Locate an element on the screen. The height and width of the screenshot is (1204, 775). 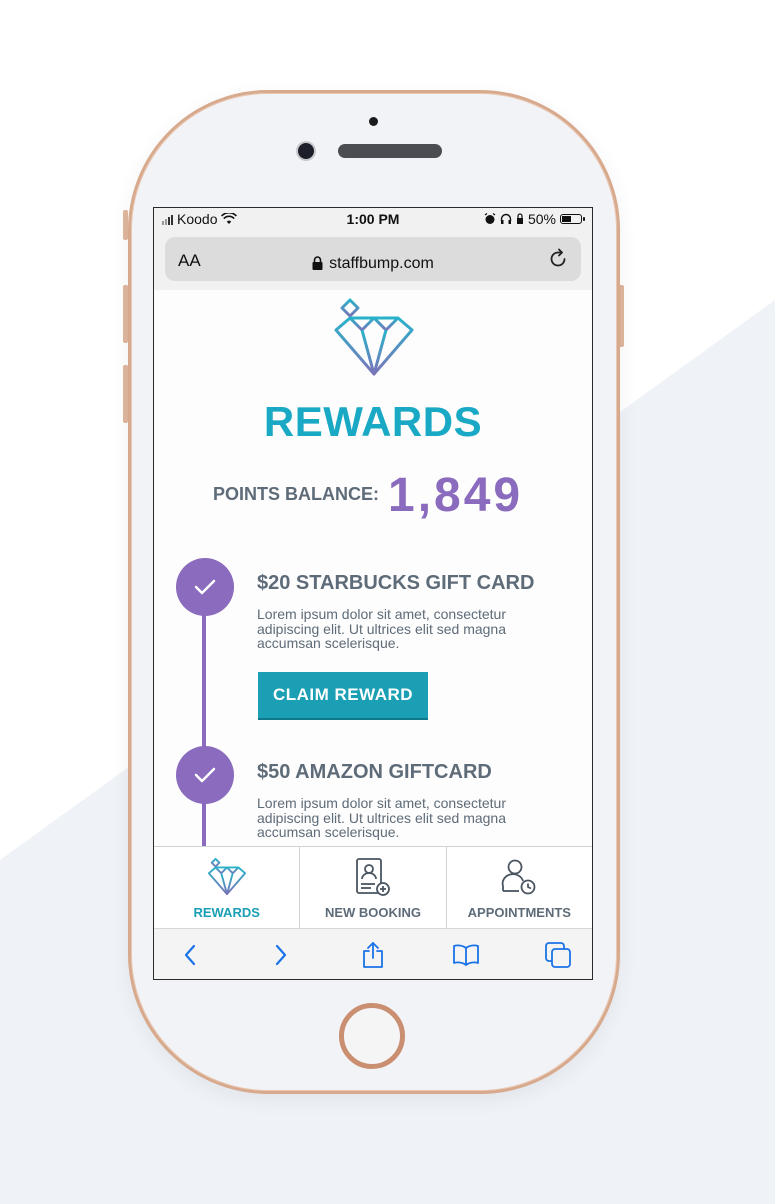
headphones-icon is located at coordinates (506, 218).